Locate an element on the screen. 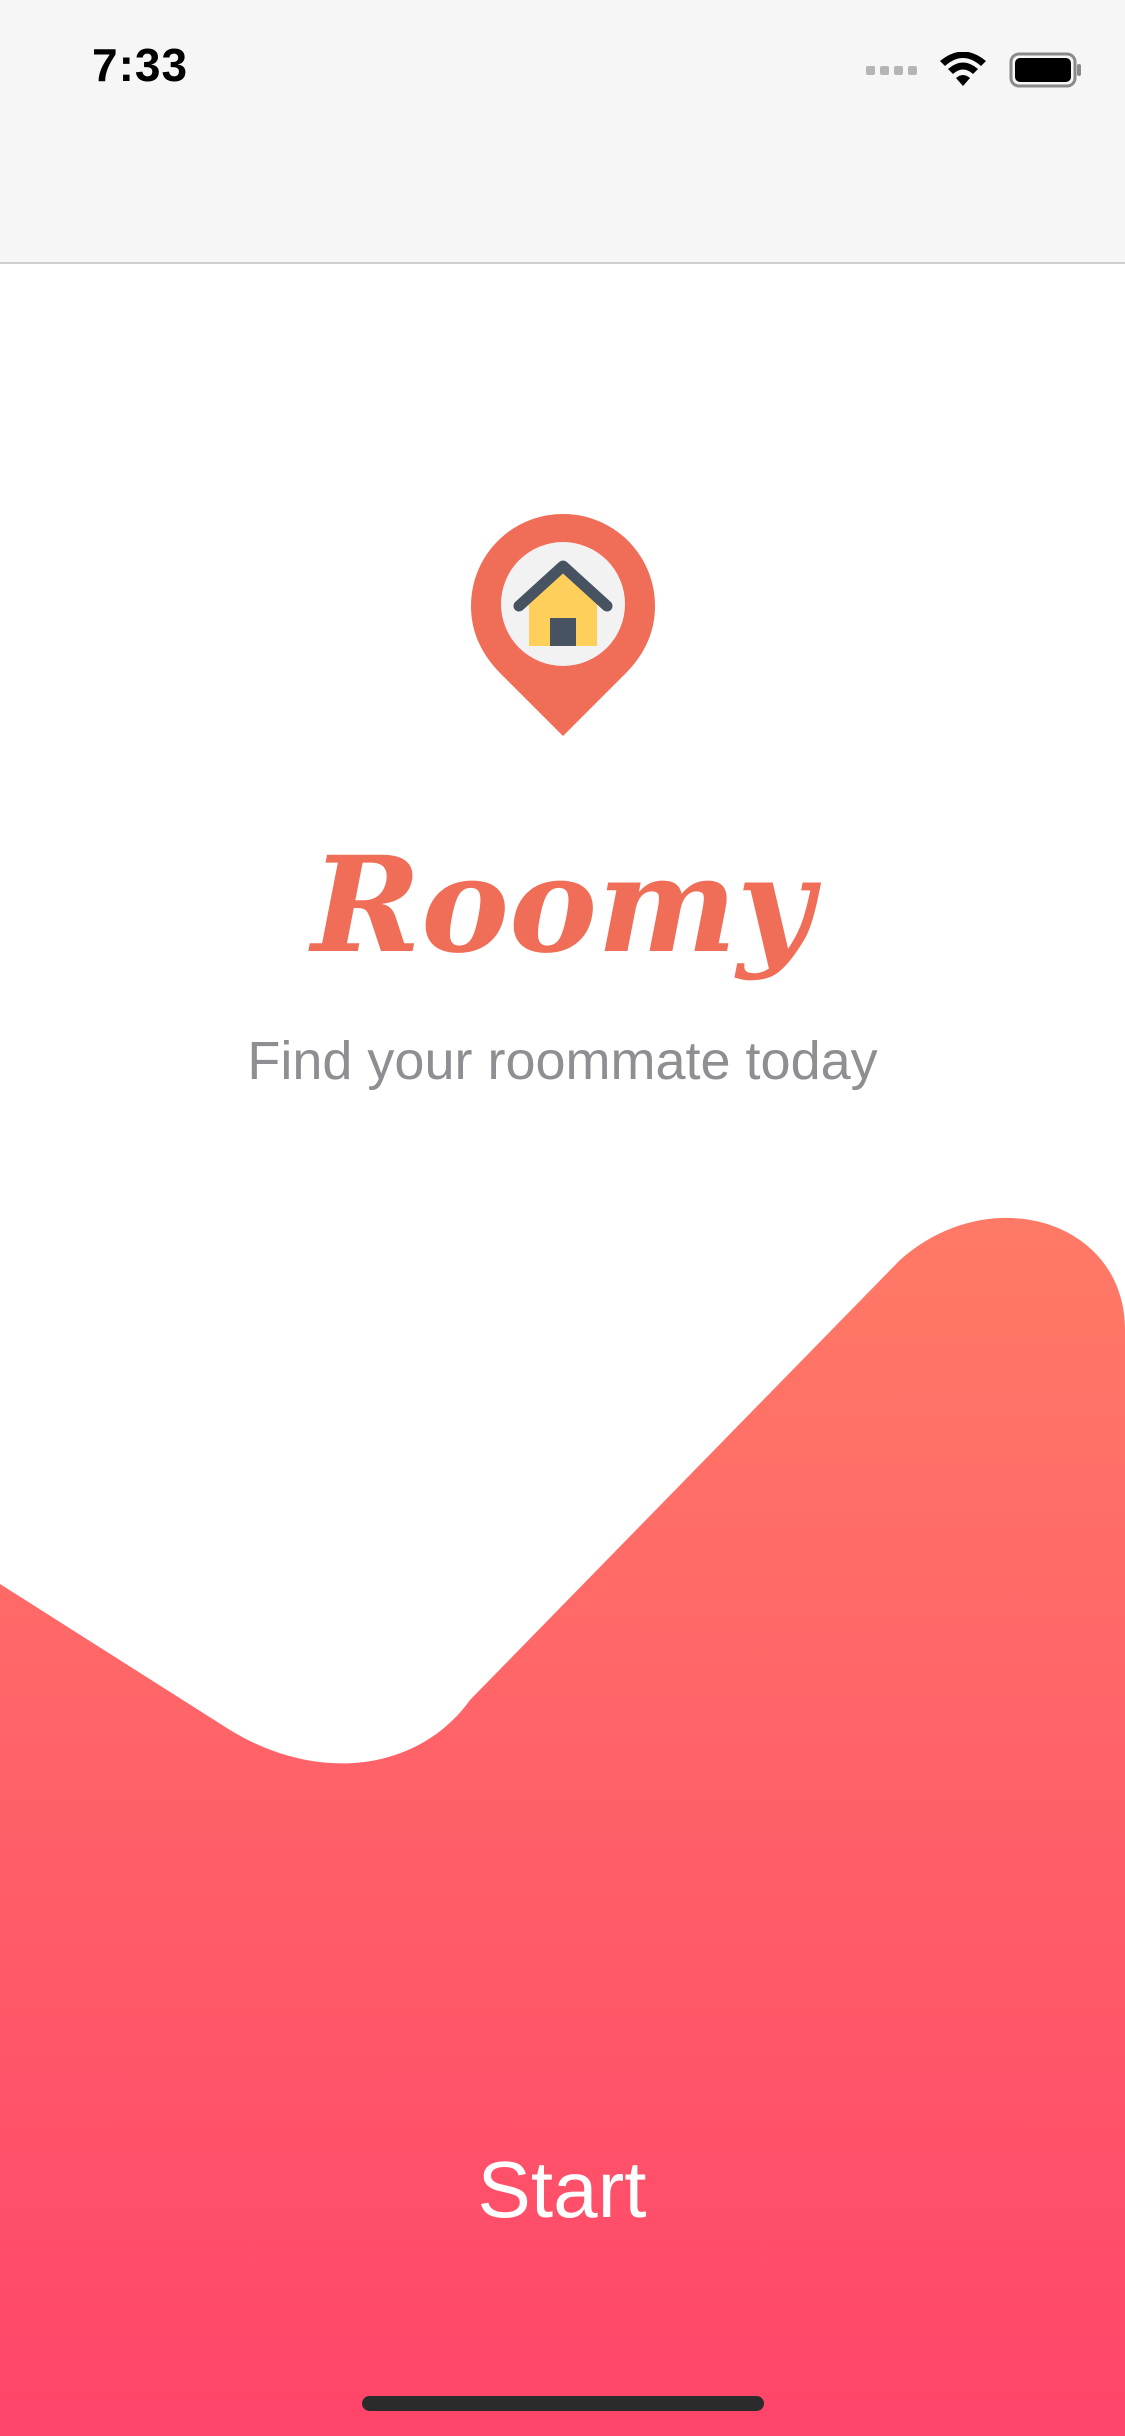  app-tagline: Find your roommate today is located at coordinates (562, 1061).